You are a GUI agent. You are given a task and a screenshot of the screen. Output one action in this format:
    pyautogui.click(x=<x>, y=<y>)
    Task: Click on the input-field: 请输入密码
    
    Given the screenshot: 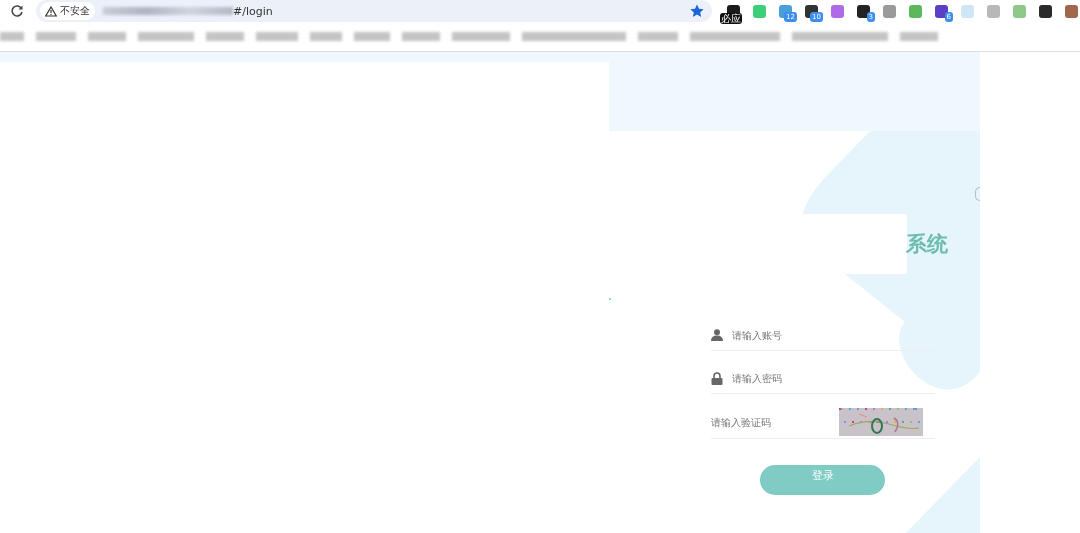 What is the action you would take?
    pyautogui.click(x=787, y=378)
    